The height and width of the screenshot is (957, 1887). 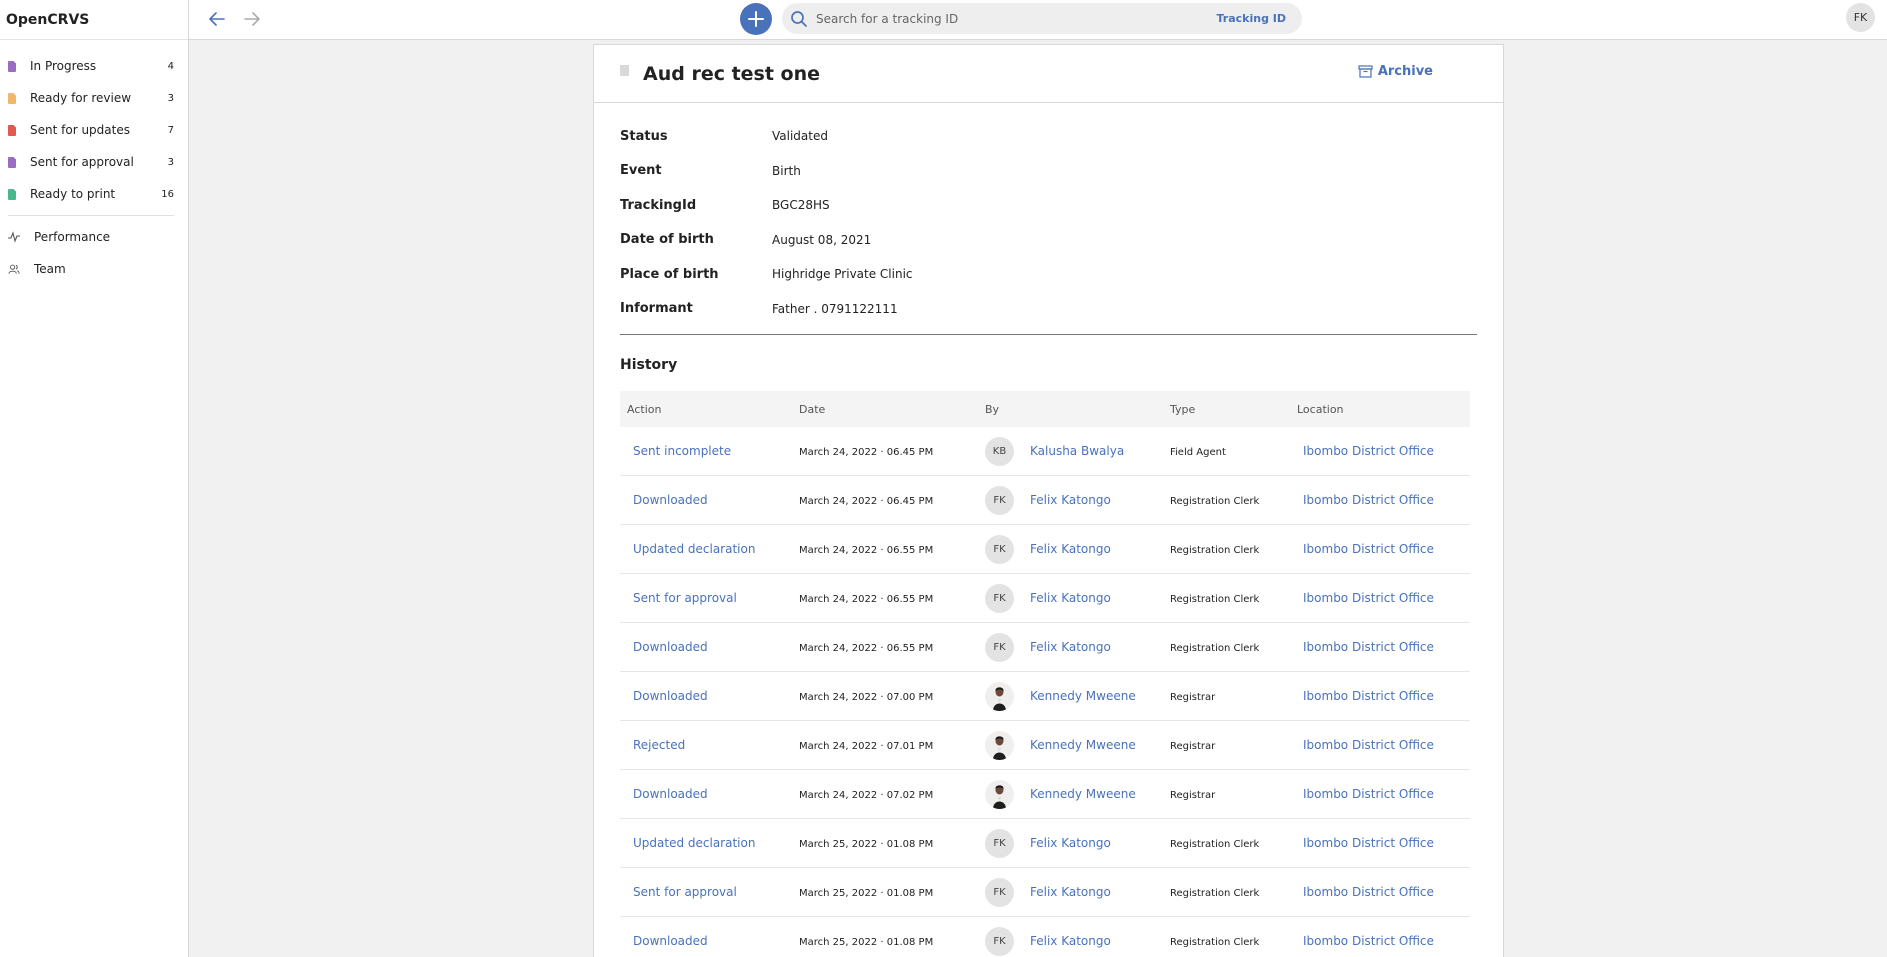 What do you see at coordinates (1048, 171) in the screenshot?
I see `detail-row: Event Birth` at bounding box center [1048, 171].